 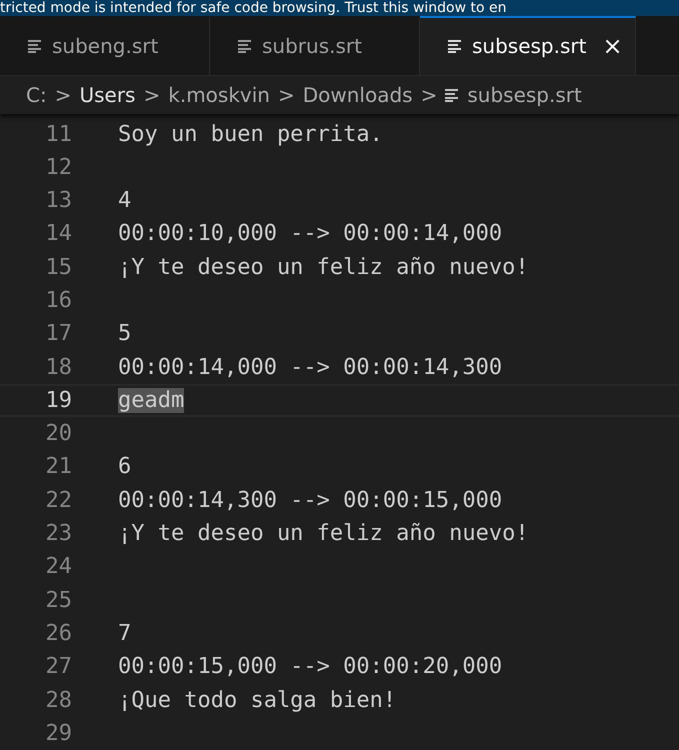 I want to click on line-number: 21, so click(x=58, y=467).